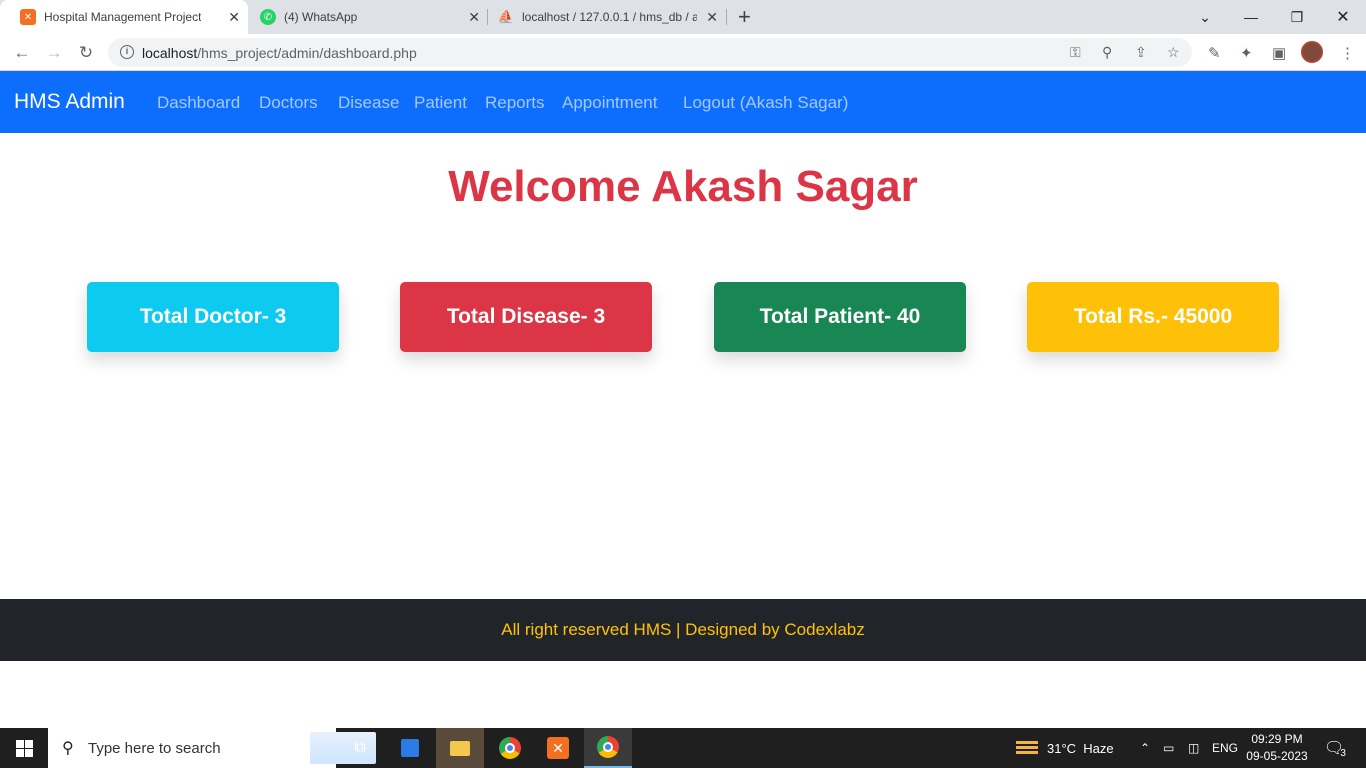 The height and width of the screenshot is (768, 1366). I want to click on tab-phpmyadmin: ⛵ localhost / 127.0.0.1 / hms_db / a ✕, so click(602, 17).